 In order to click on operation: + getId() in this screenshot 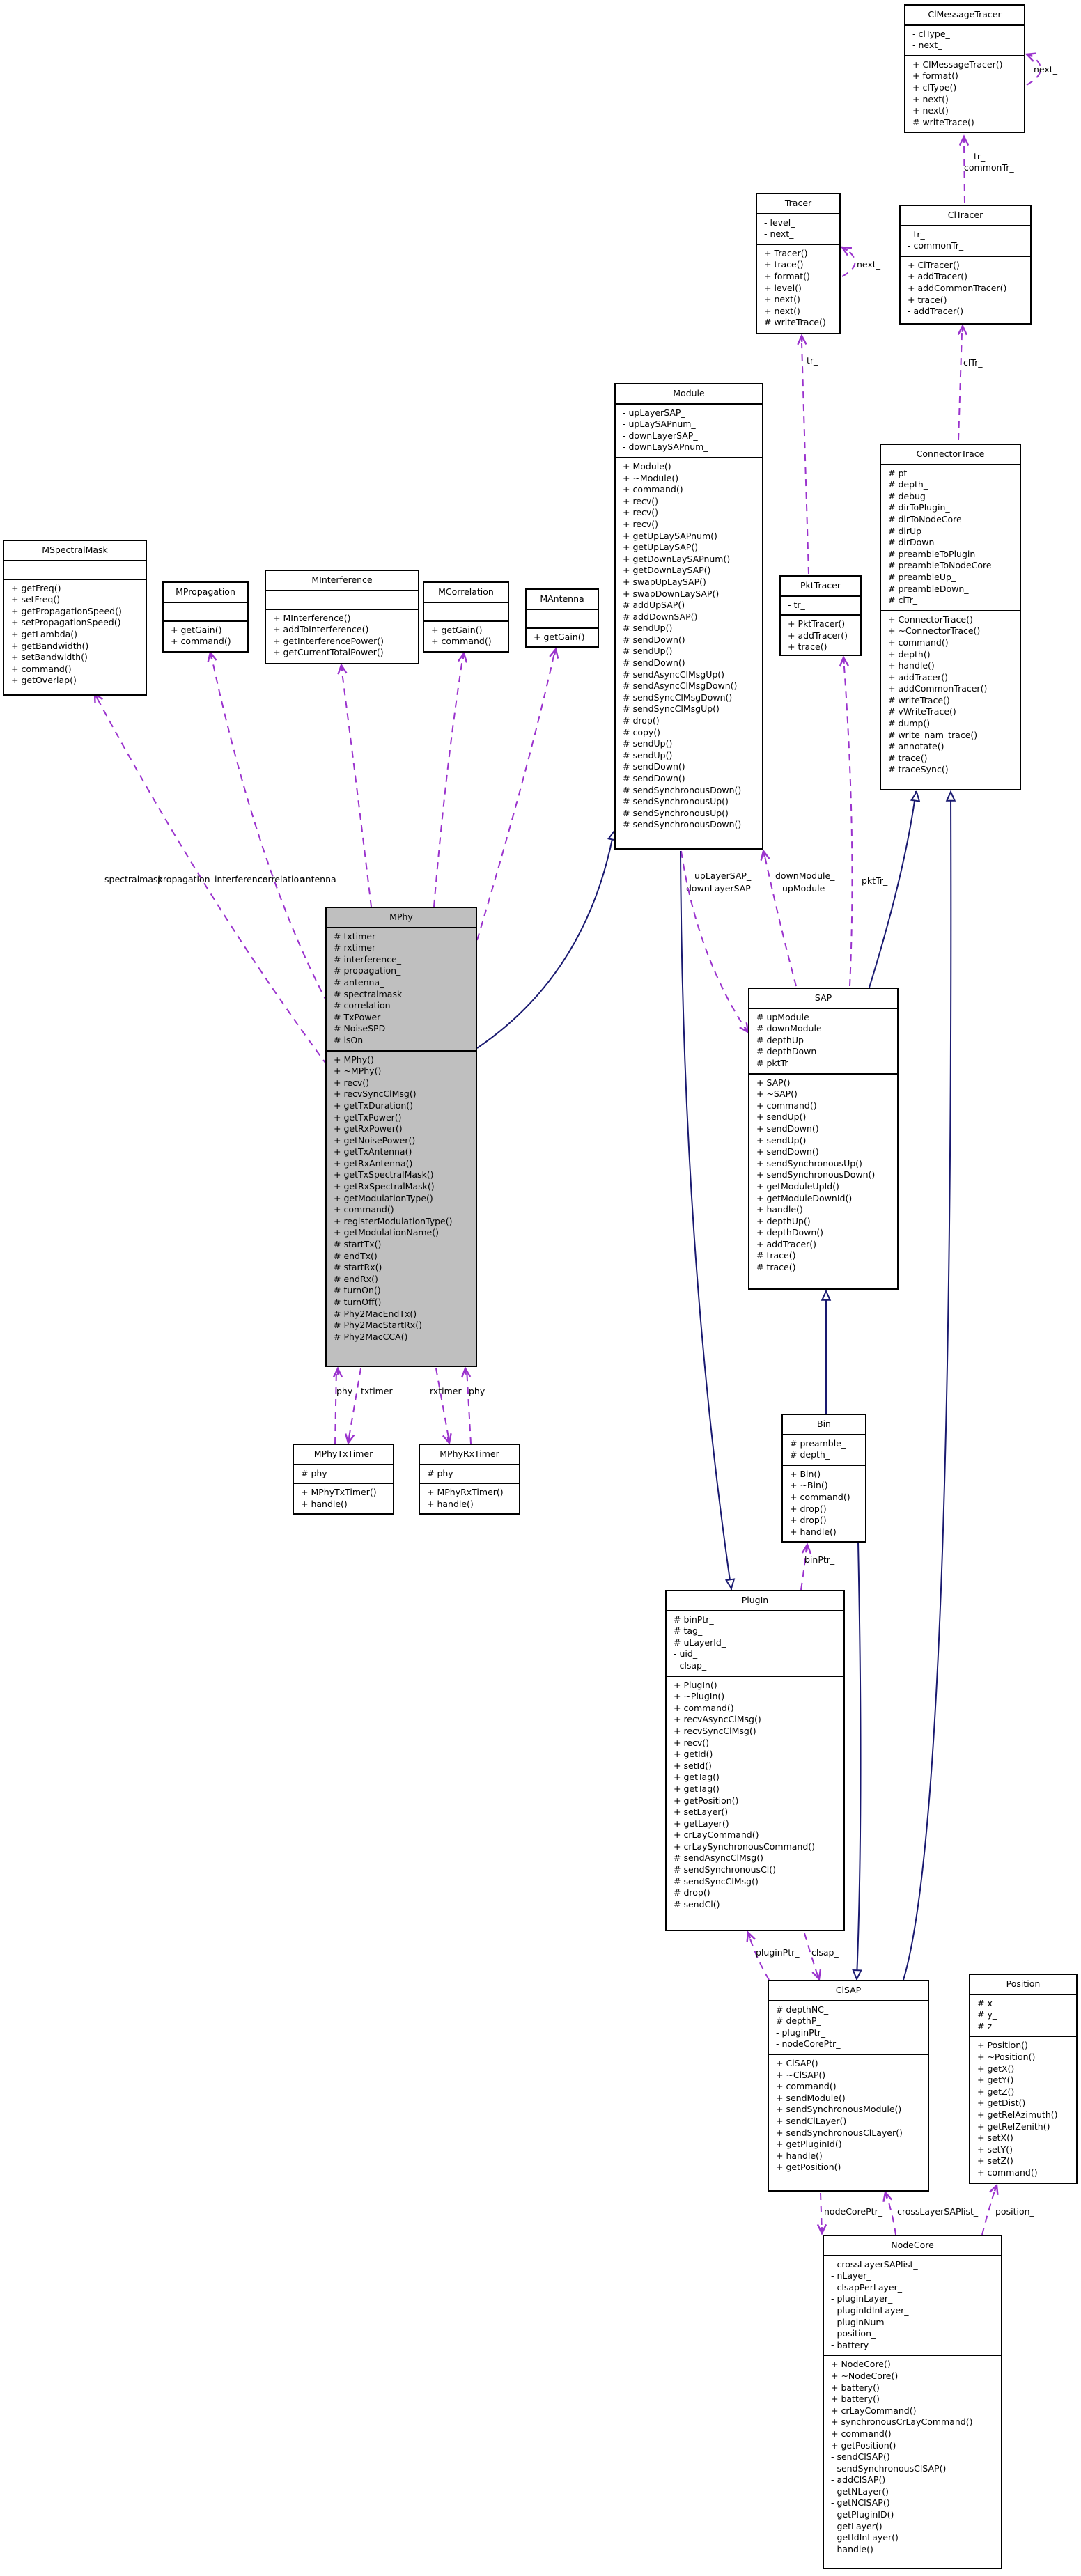, I will do `click(693, 1755)`.